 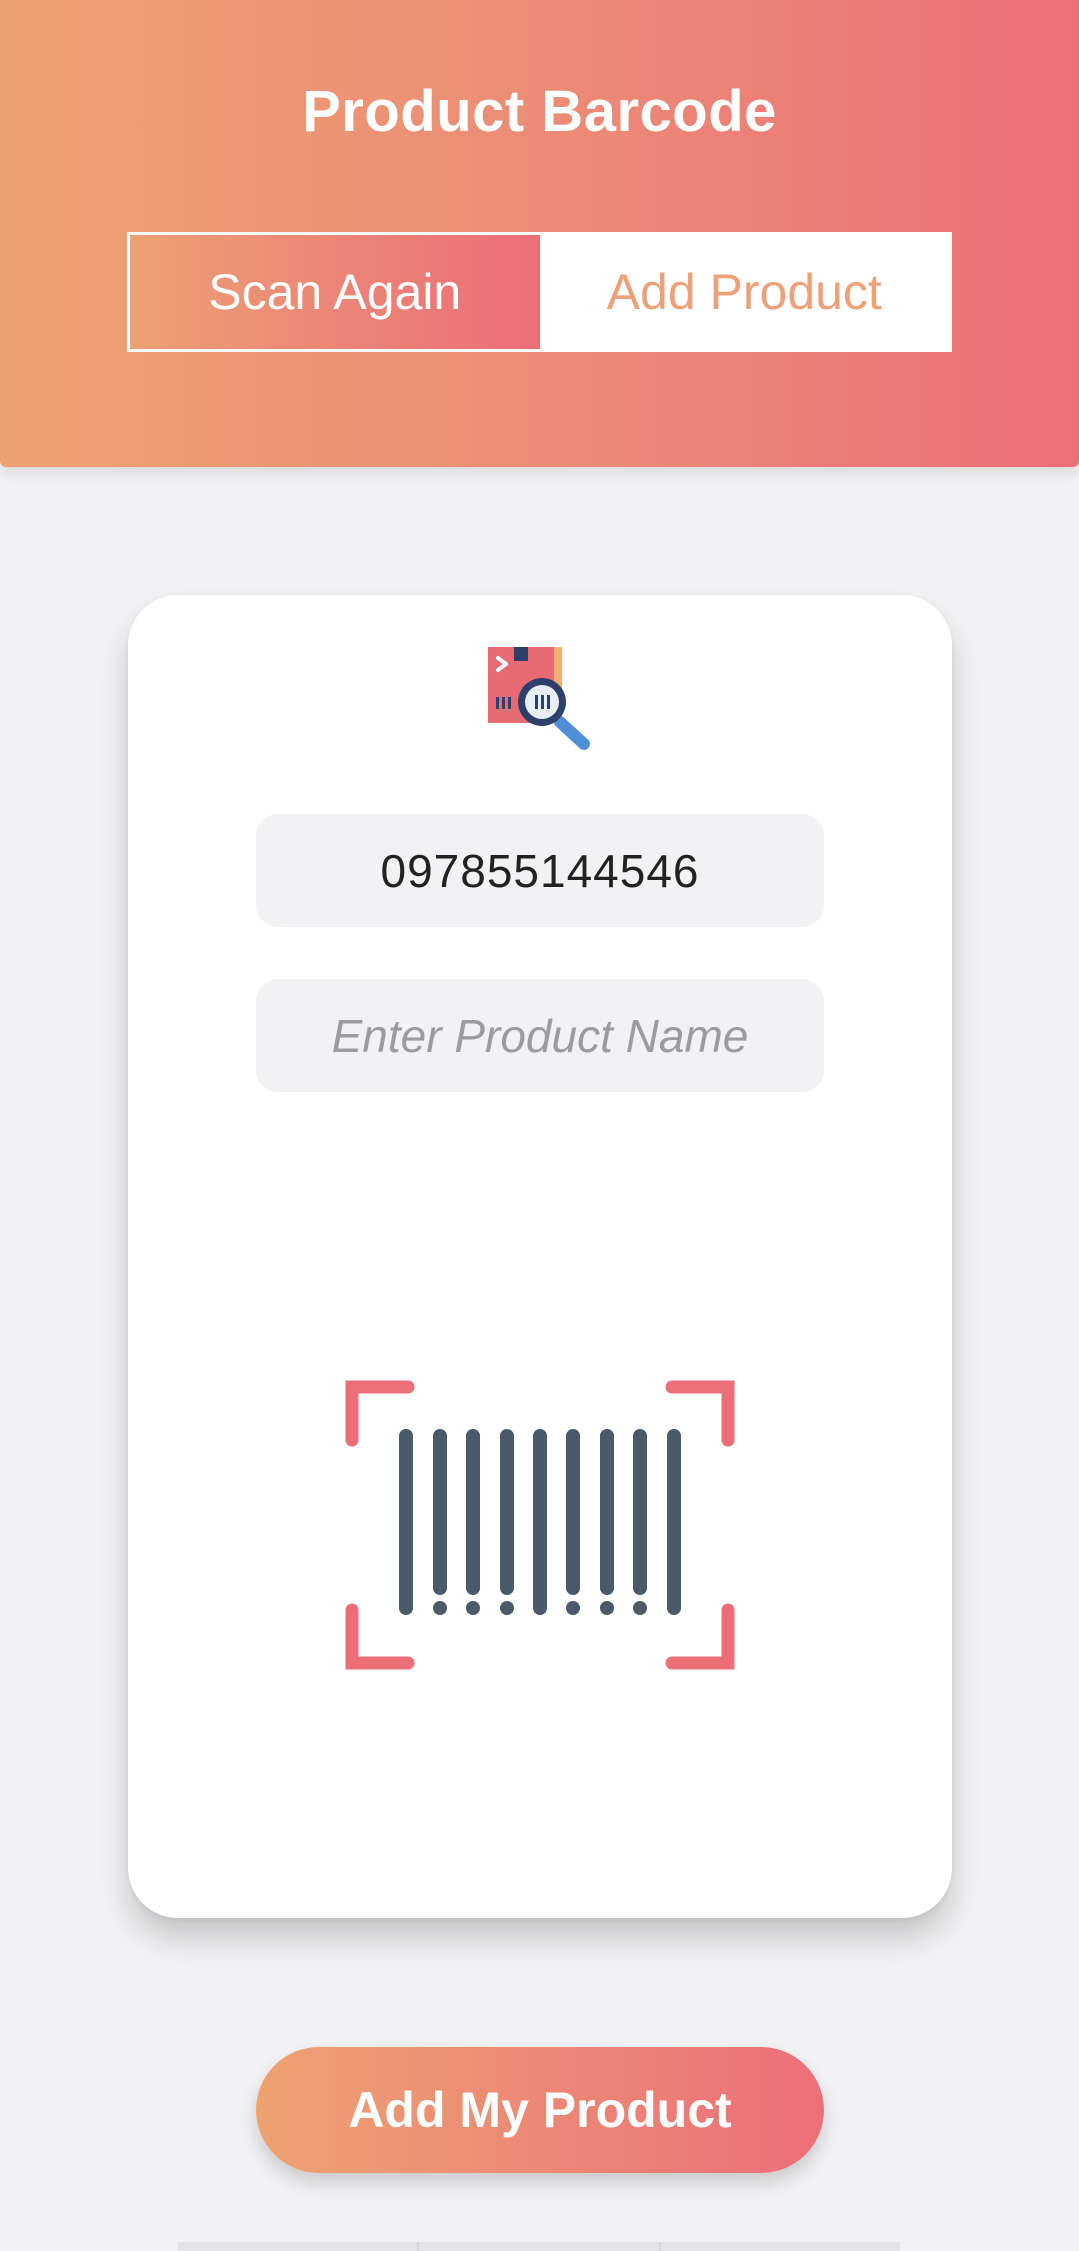 I want to click on product-search-icon, so click(x=539, y=698).